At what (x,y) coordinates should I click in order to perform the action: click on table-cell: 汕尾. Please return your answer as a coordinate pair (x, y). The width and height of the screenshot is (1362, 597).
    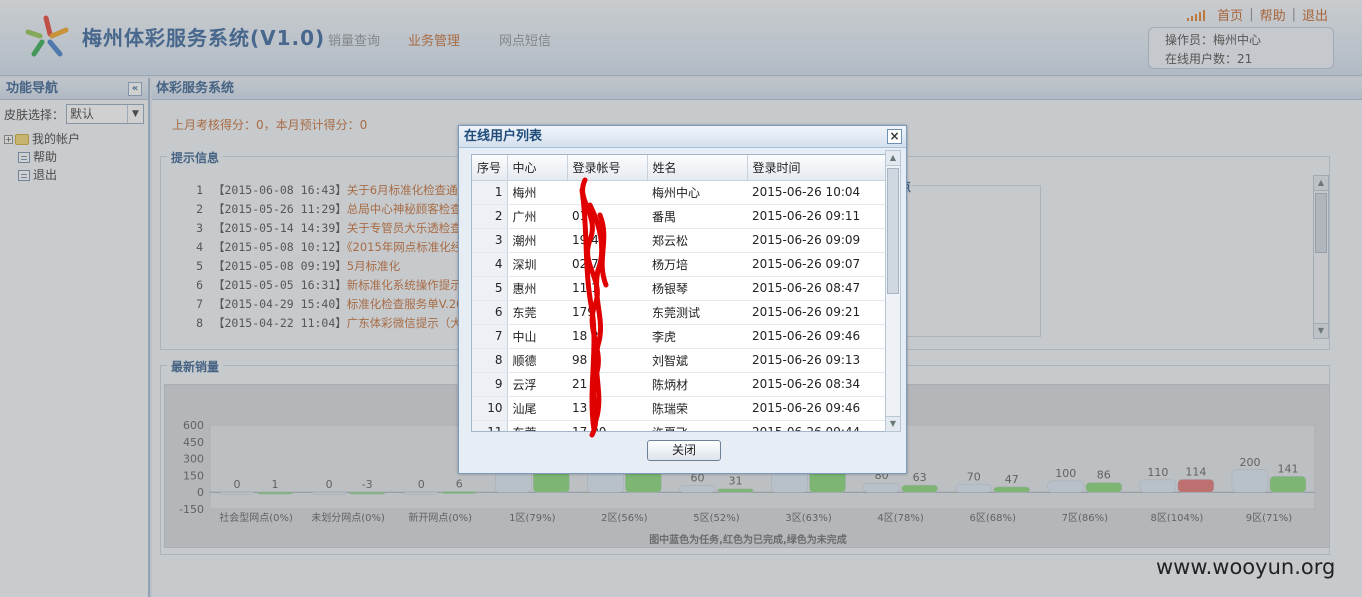
    Looking at the image, I should click on (537, 408).